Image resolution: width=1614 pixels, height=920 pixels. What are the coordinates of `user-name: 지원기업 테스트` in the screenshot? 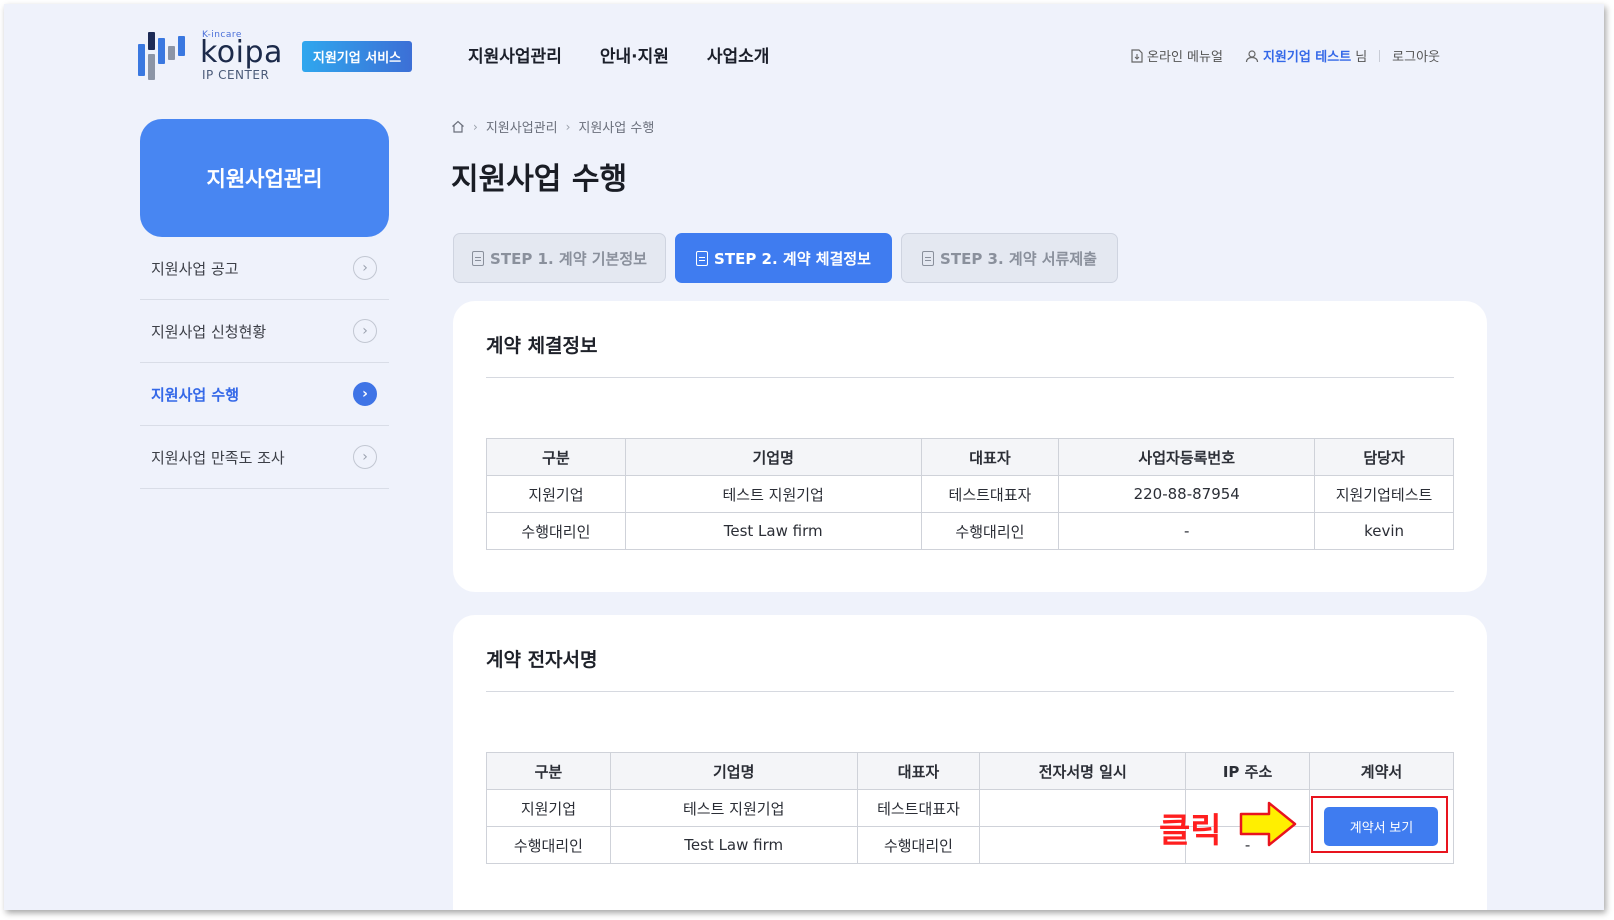 It's located at (1307, 57).